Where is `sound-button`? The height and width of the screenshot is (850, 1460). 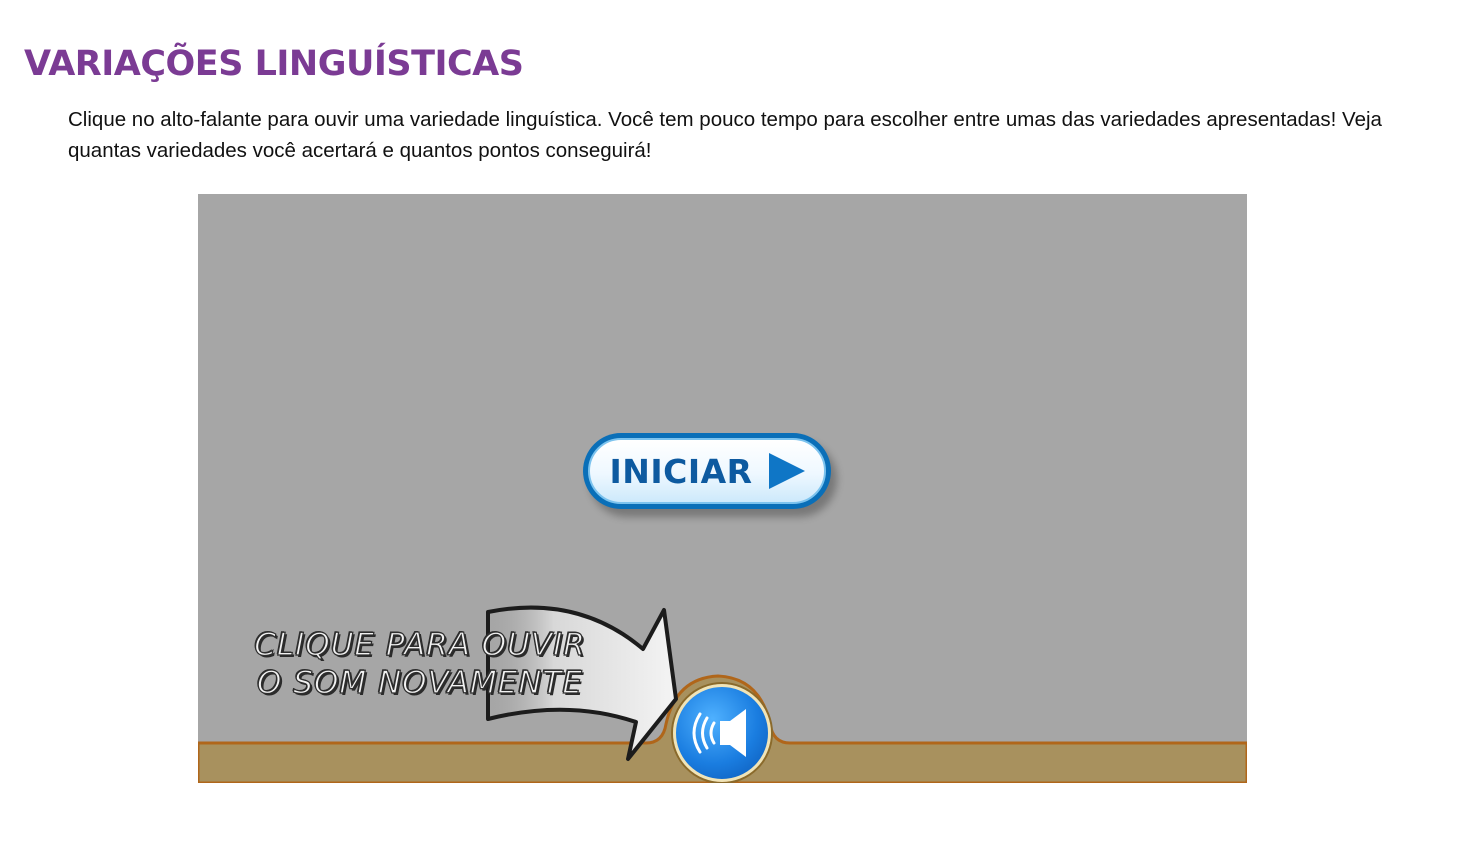 sound-button is located at coordinates (722, 733).